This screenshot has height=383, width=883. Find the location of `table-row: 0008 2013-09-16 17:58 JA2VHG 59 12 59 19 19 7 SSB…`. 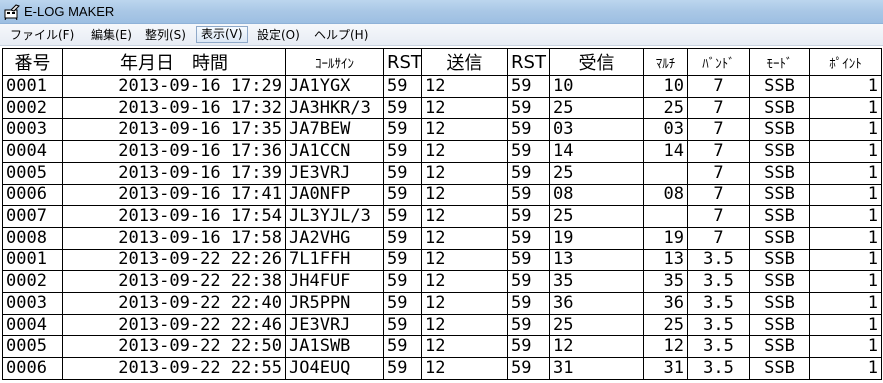

table-row: 0008 2013-09-16 17:58 JA2VHG 59 12 59 19 19 7 SSB… is located at coordinates (442, 238).